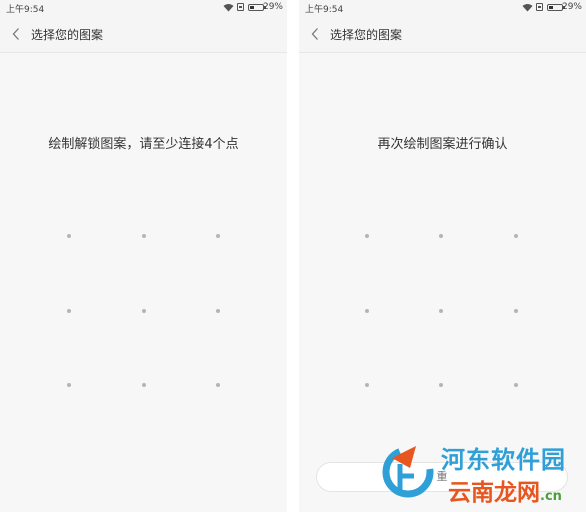 Image resolution: width=586 pixels, height=512 pixels. What do you see at coordinates (408, 472) in the screenshot?
I see `watermark-logo-icon` at bounding box center [408, 472].